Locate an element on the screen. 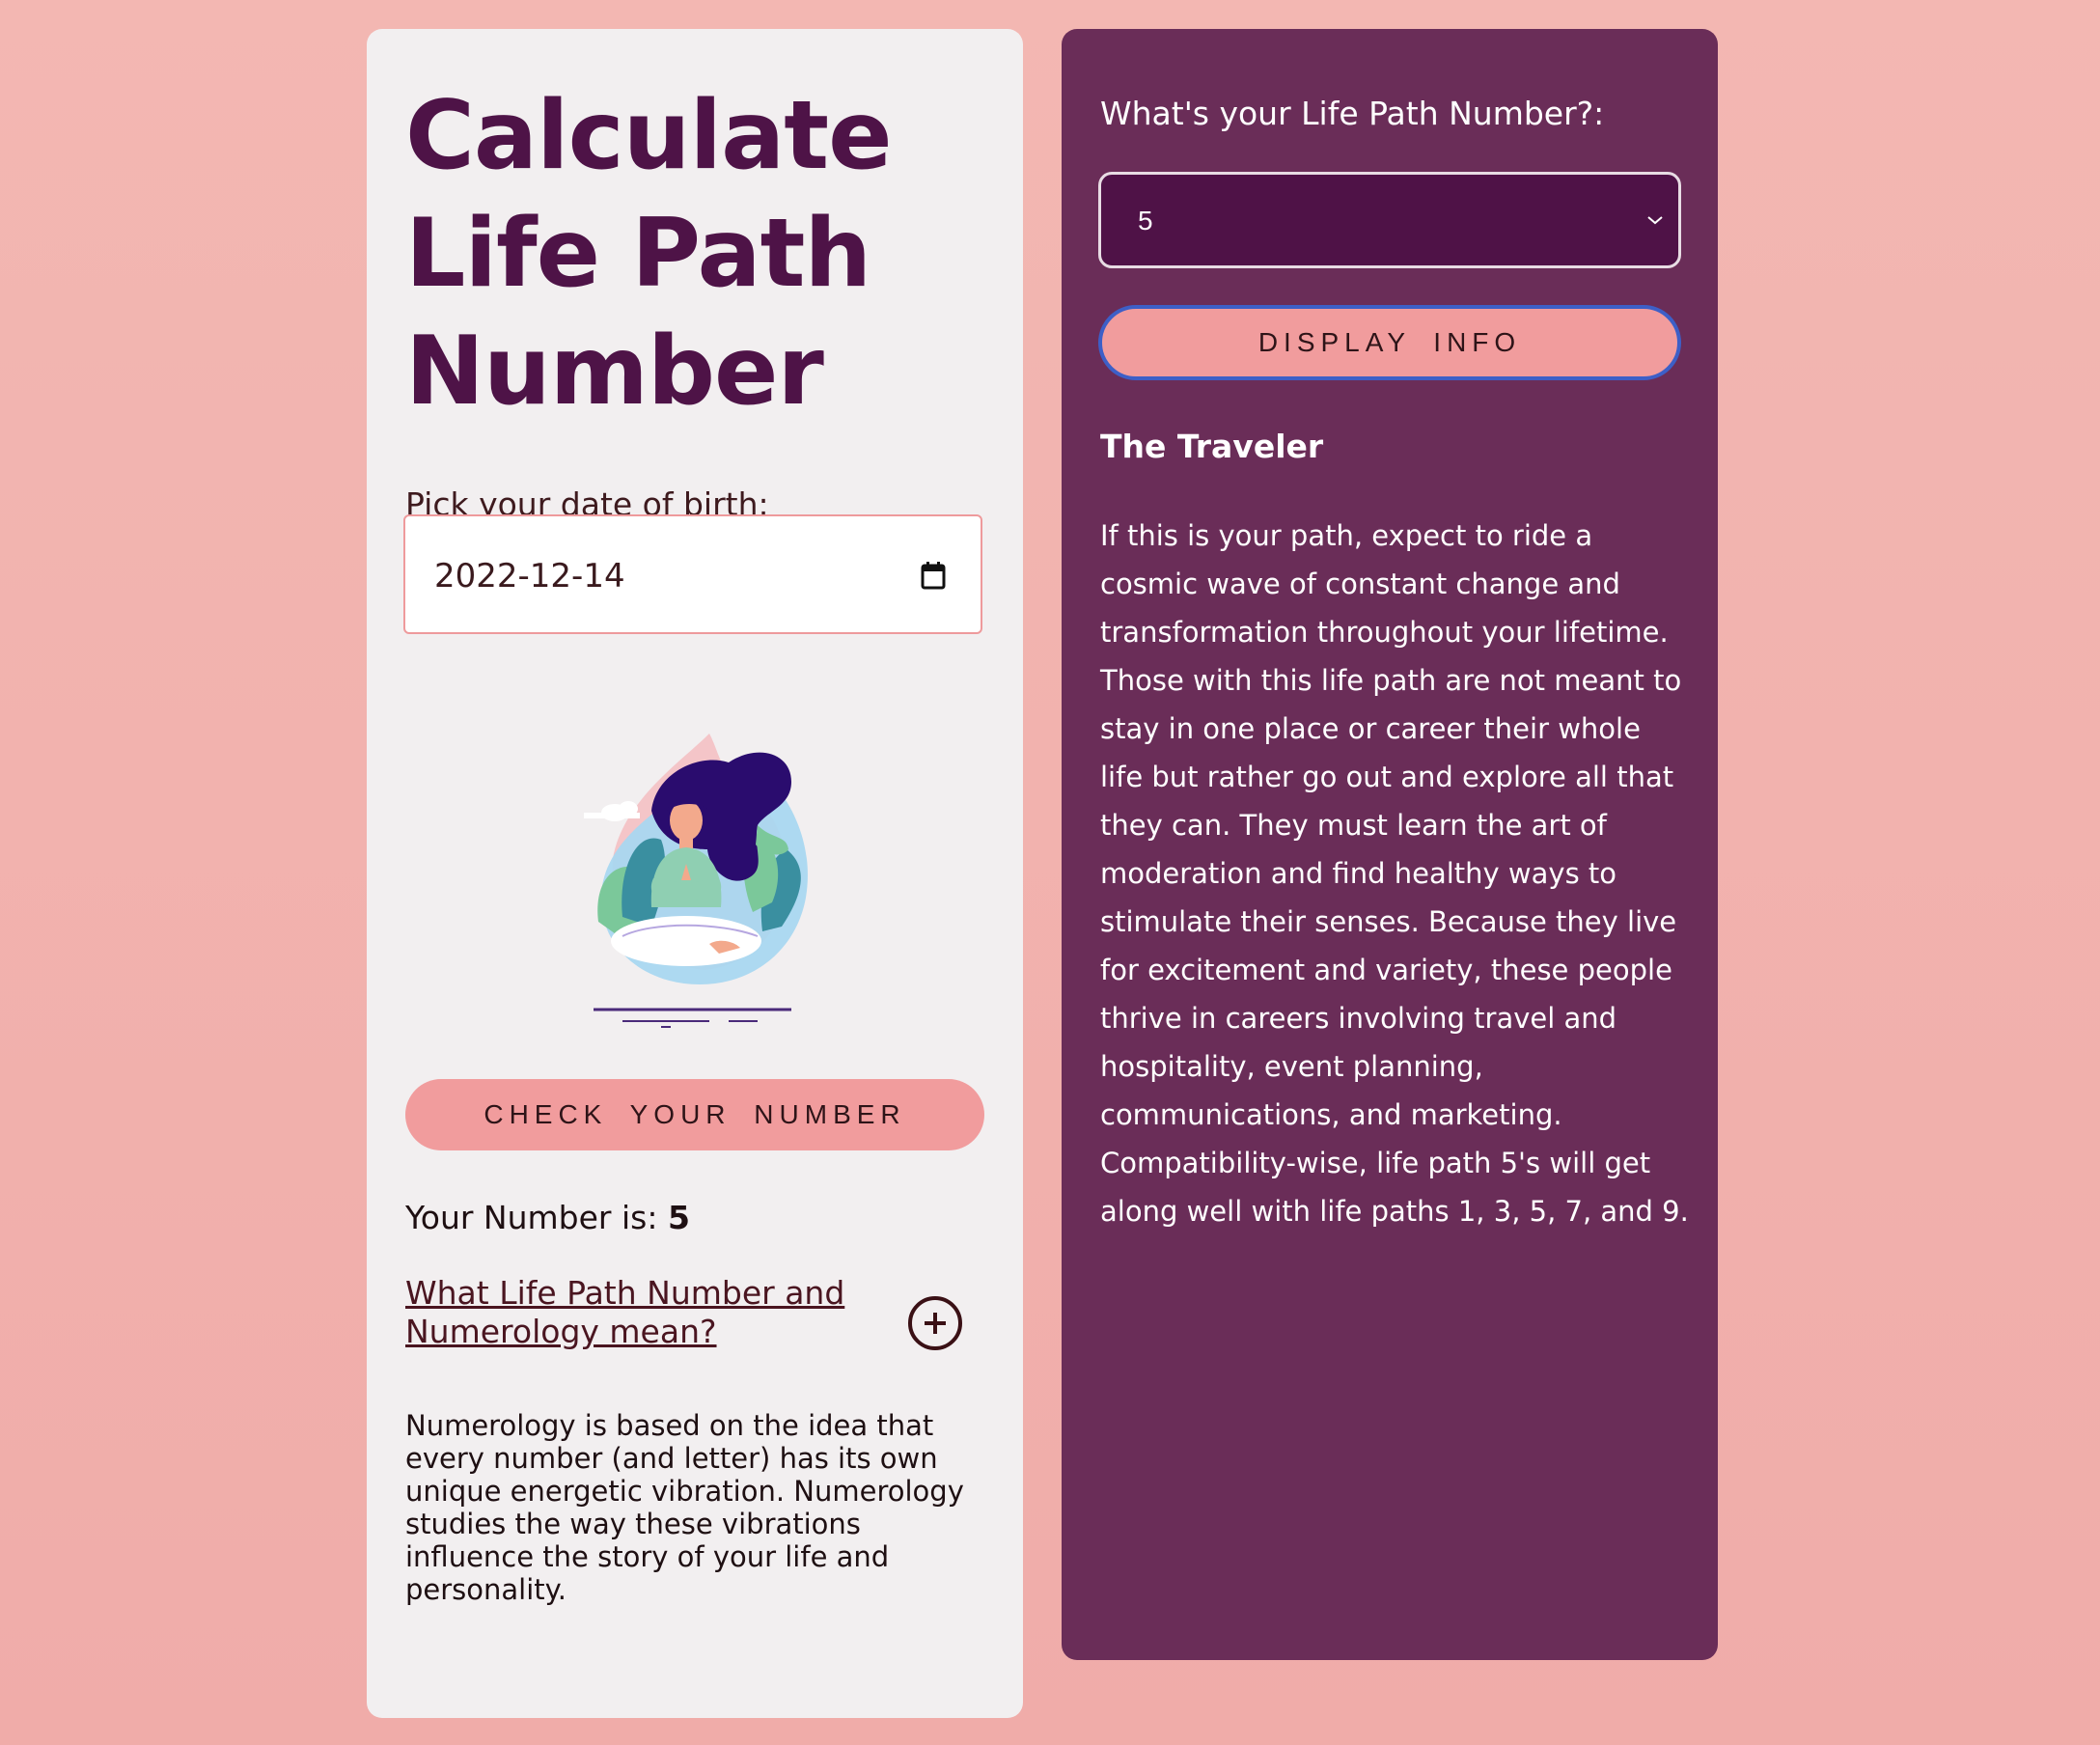  plus-circle-icon is located at coordinates (935, 1323).